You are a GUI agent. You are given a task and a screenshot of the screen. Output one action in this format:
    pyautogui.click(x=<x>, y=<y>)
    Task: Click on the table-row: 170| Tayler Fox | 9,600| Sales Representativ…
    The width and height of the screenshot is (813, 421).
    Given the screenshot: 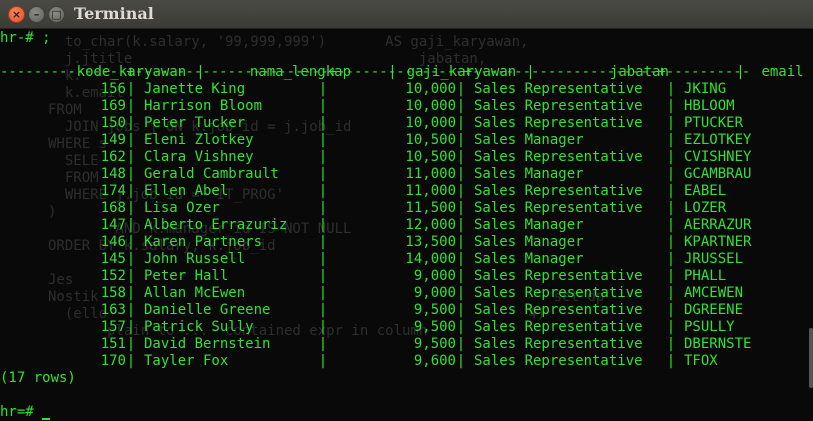 What is the action you would take?
    pyautogui.click(x=406, y=361)
    